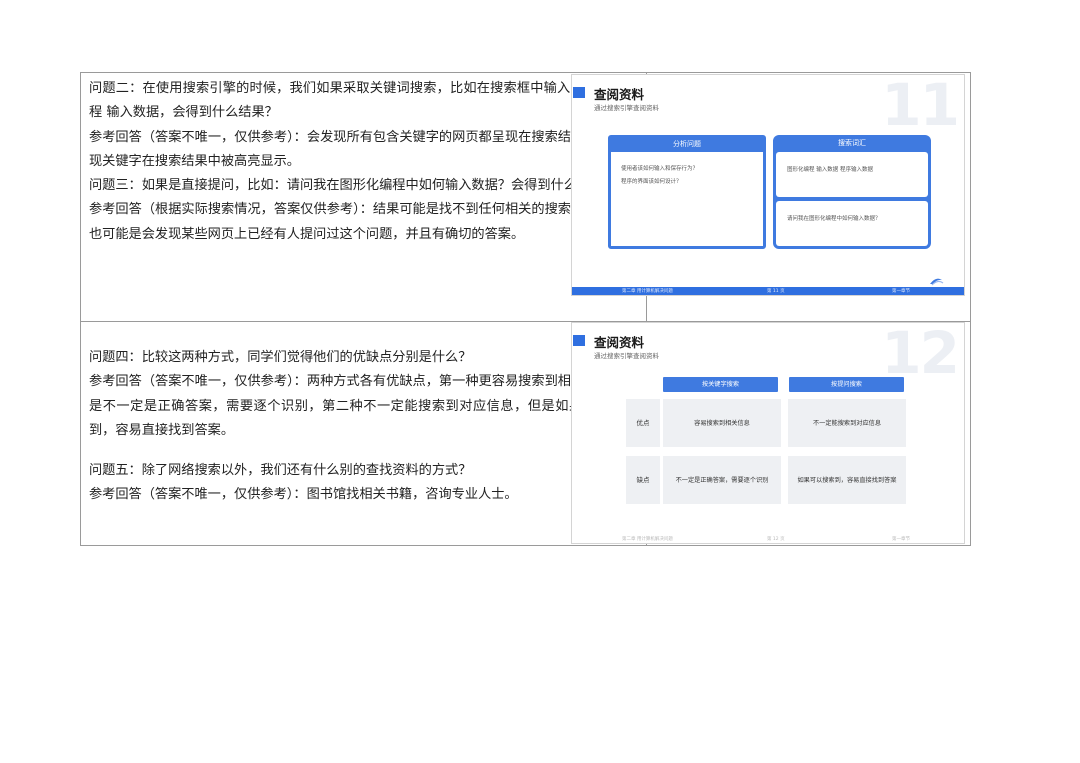  What do you see at coordinates (660, 169) in the screenshot?
I see `analyze-line-1: 使用者该如何输入和保存行为？` at bounding box center [660, 169].